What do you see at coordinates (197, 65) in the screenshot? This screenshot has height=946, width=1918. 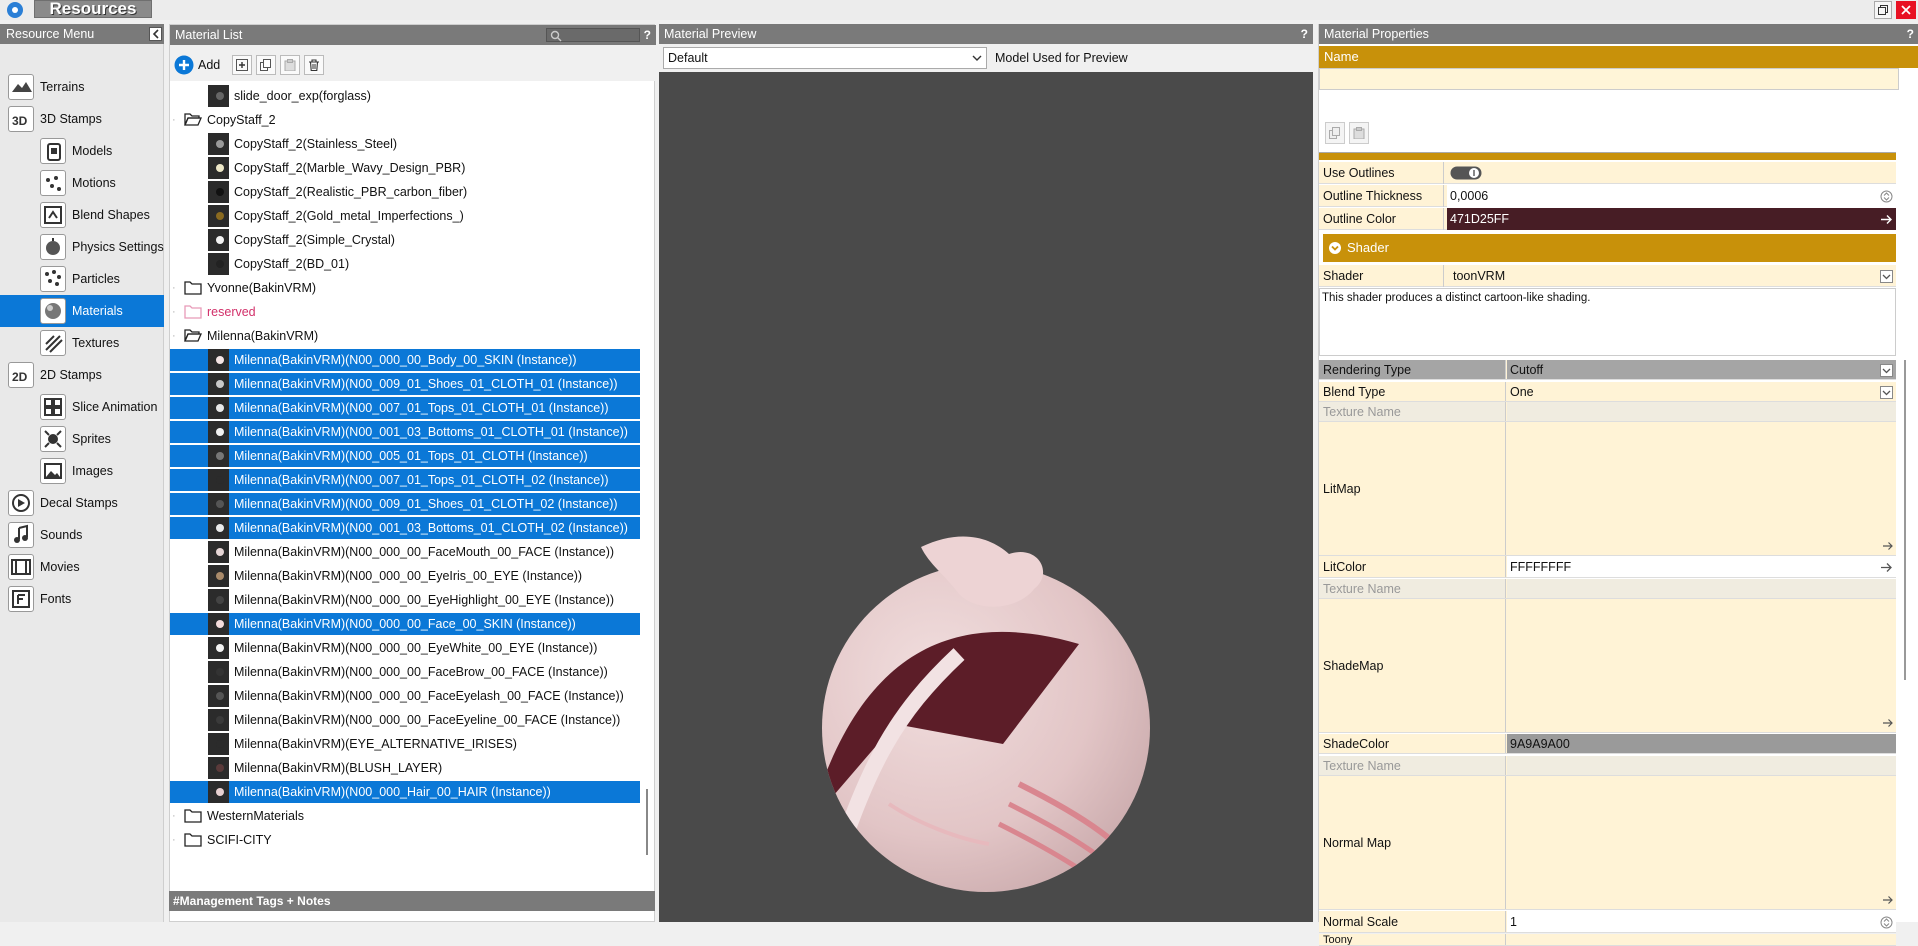 I see `add-material-button: Add` at bounding box center [197, 65].